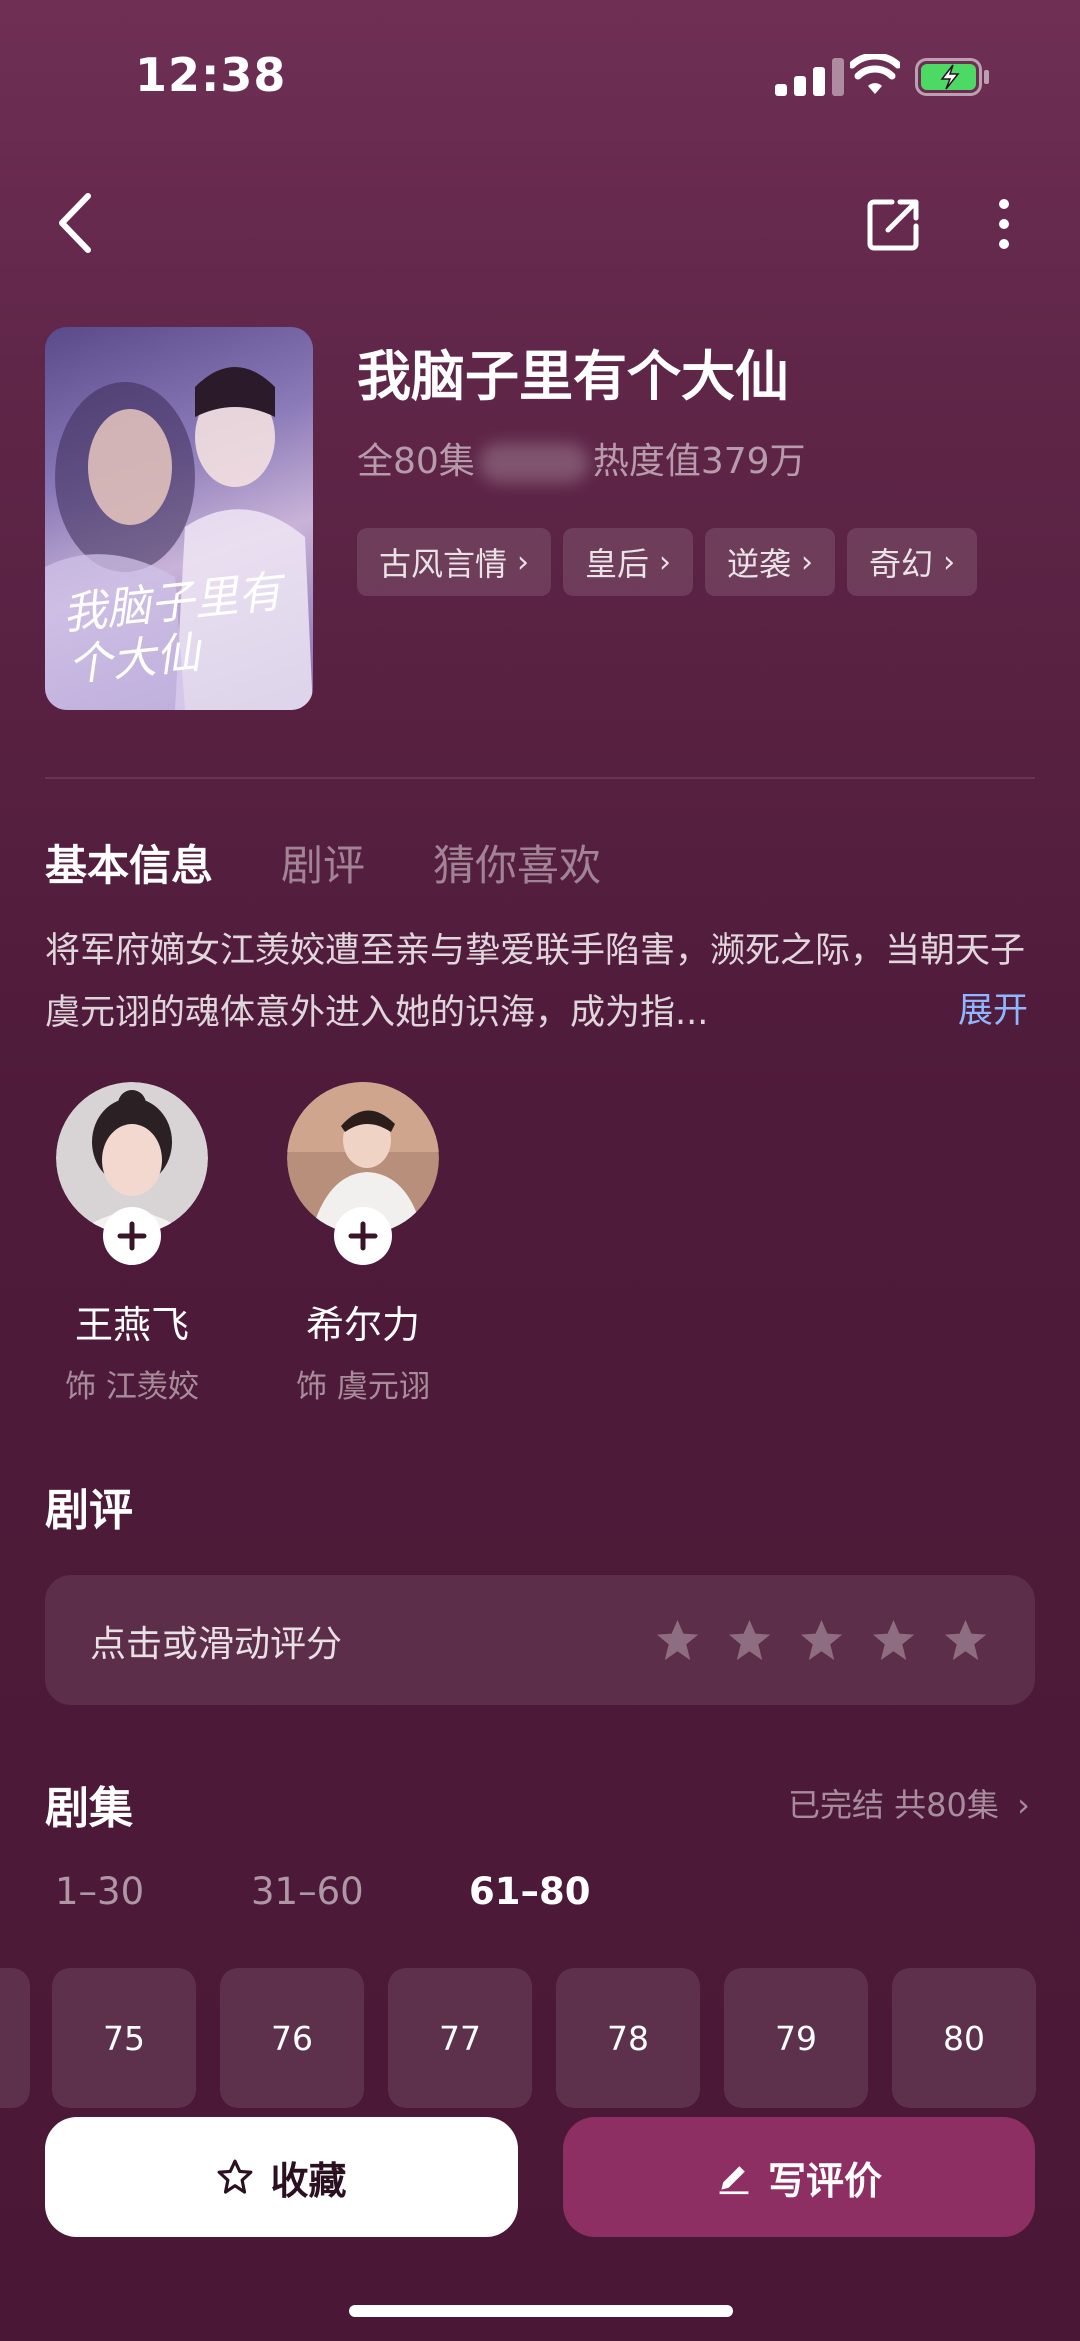 Image resolution: width=1080 pixels, height=2341 pixels. What do you see at coordinates (517, 862) in the screenshot?
I see `tab-recommendations: 猜你喜欢` at bounding box center [517, 862].